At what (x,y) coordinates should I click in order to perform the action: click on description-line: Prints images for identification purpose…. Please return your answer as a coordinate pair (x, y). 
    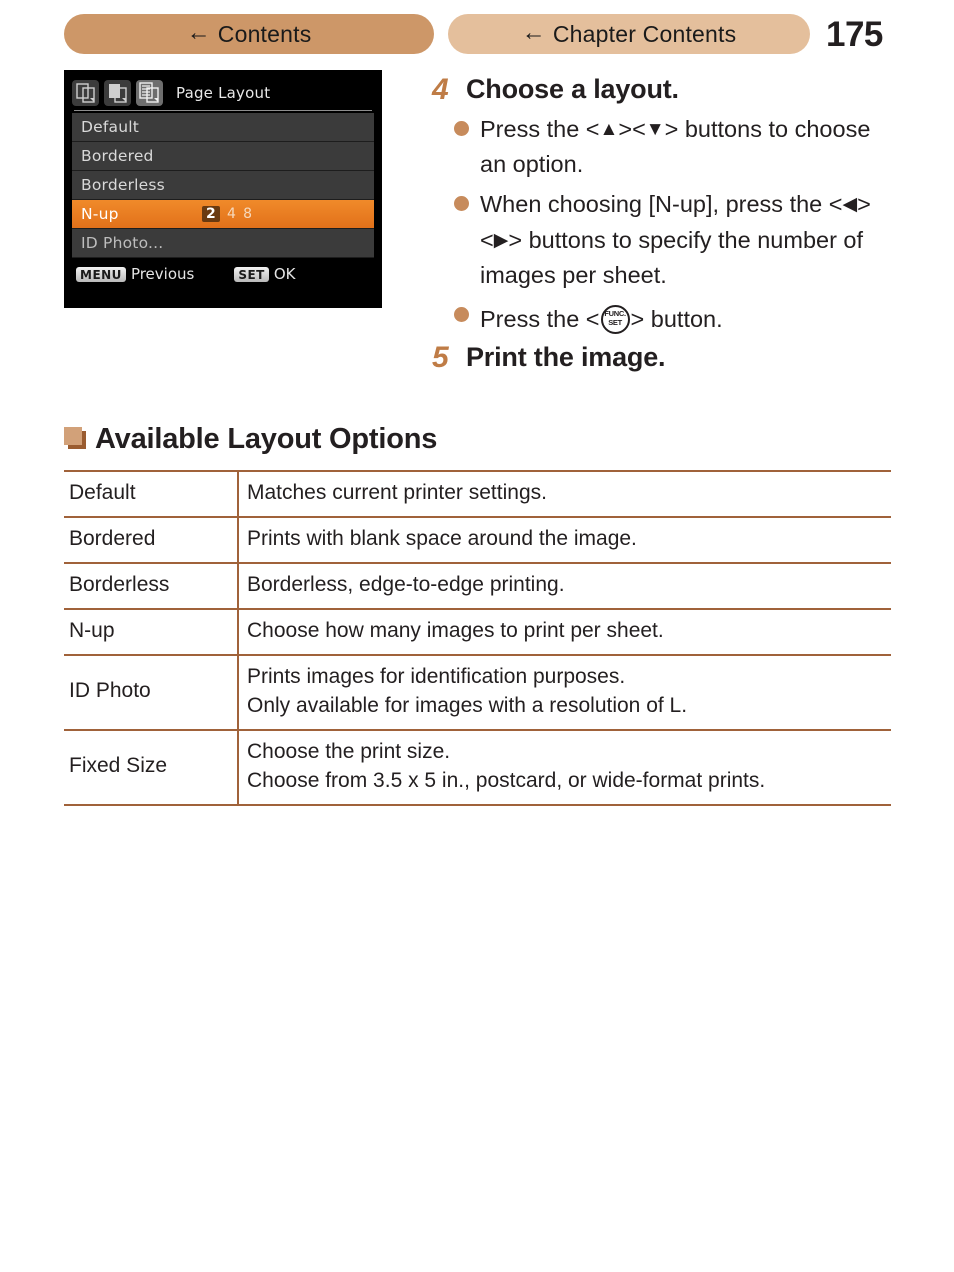
    Looking at the image, I should click on (436, 676).